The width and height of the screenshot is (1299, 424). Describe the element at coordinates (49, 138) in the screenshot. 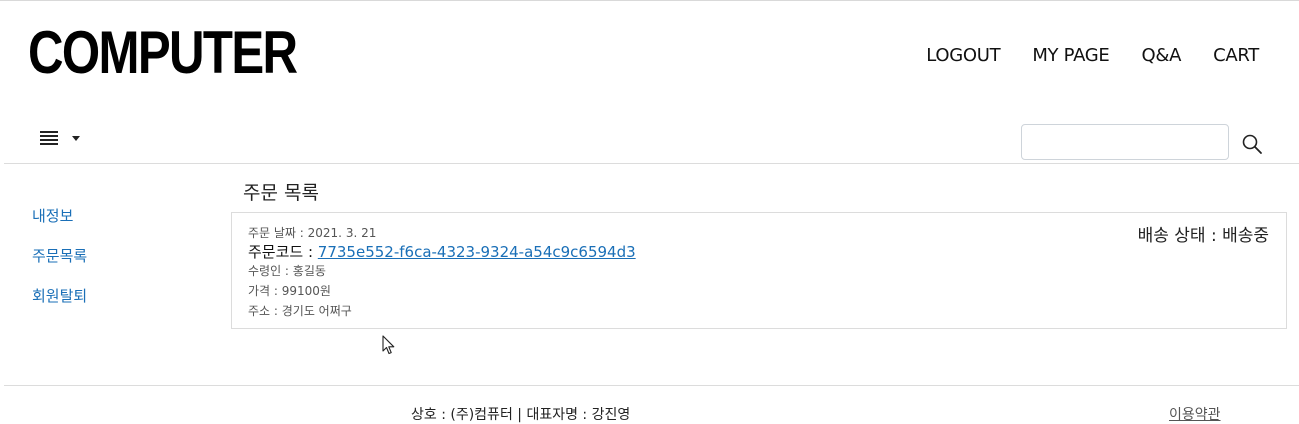

I see `hamburger-icon` at that location.